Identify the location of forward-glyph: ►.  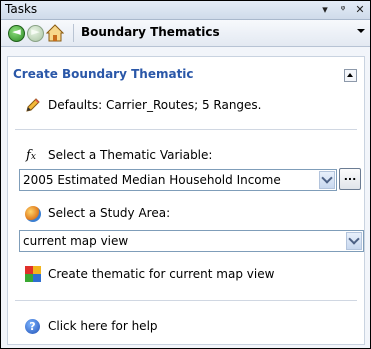
(35, 31).